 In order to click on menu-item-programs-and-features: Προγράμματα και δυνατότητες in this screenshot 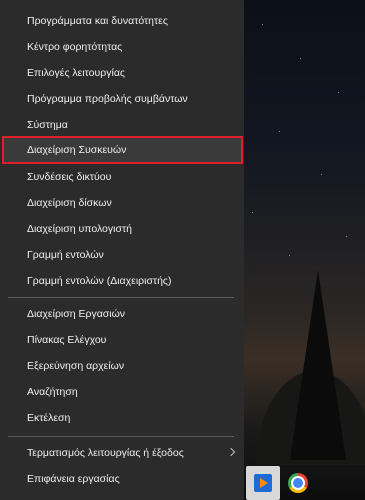, I will do `click(122, 21)`.